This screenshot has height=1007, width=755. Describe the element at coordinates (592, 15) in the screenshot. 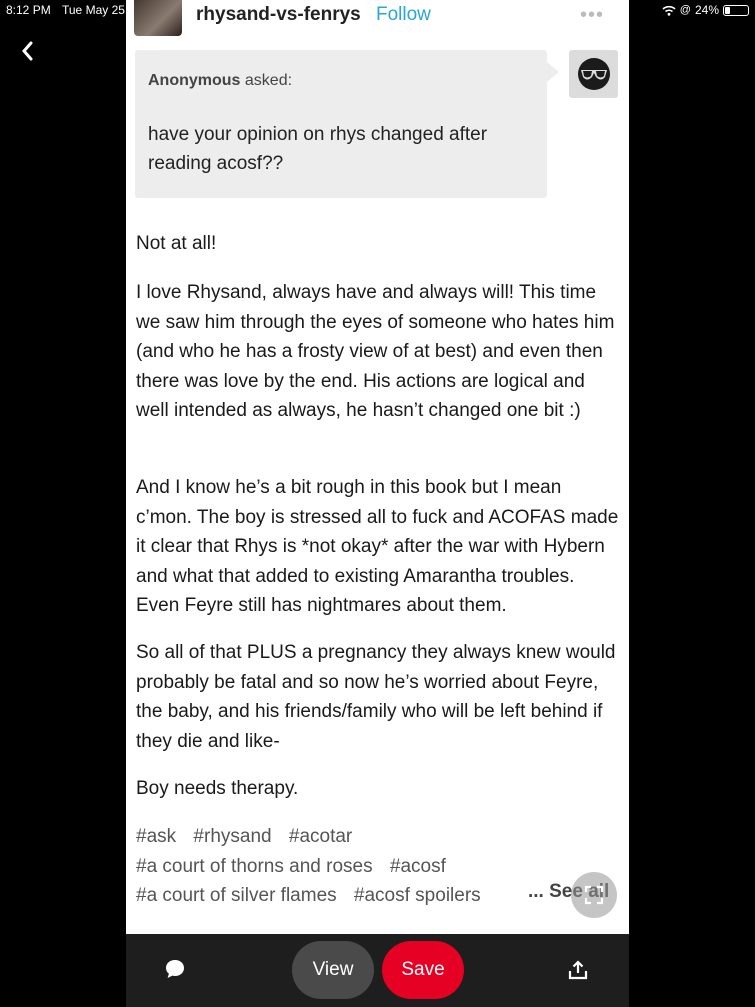

I see `more-options-icon: •••` at that location.